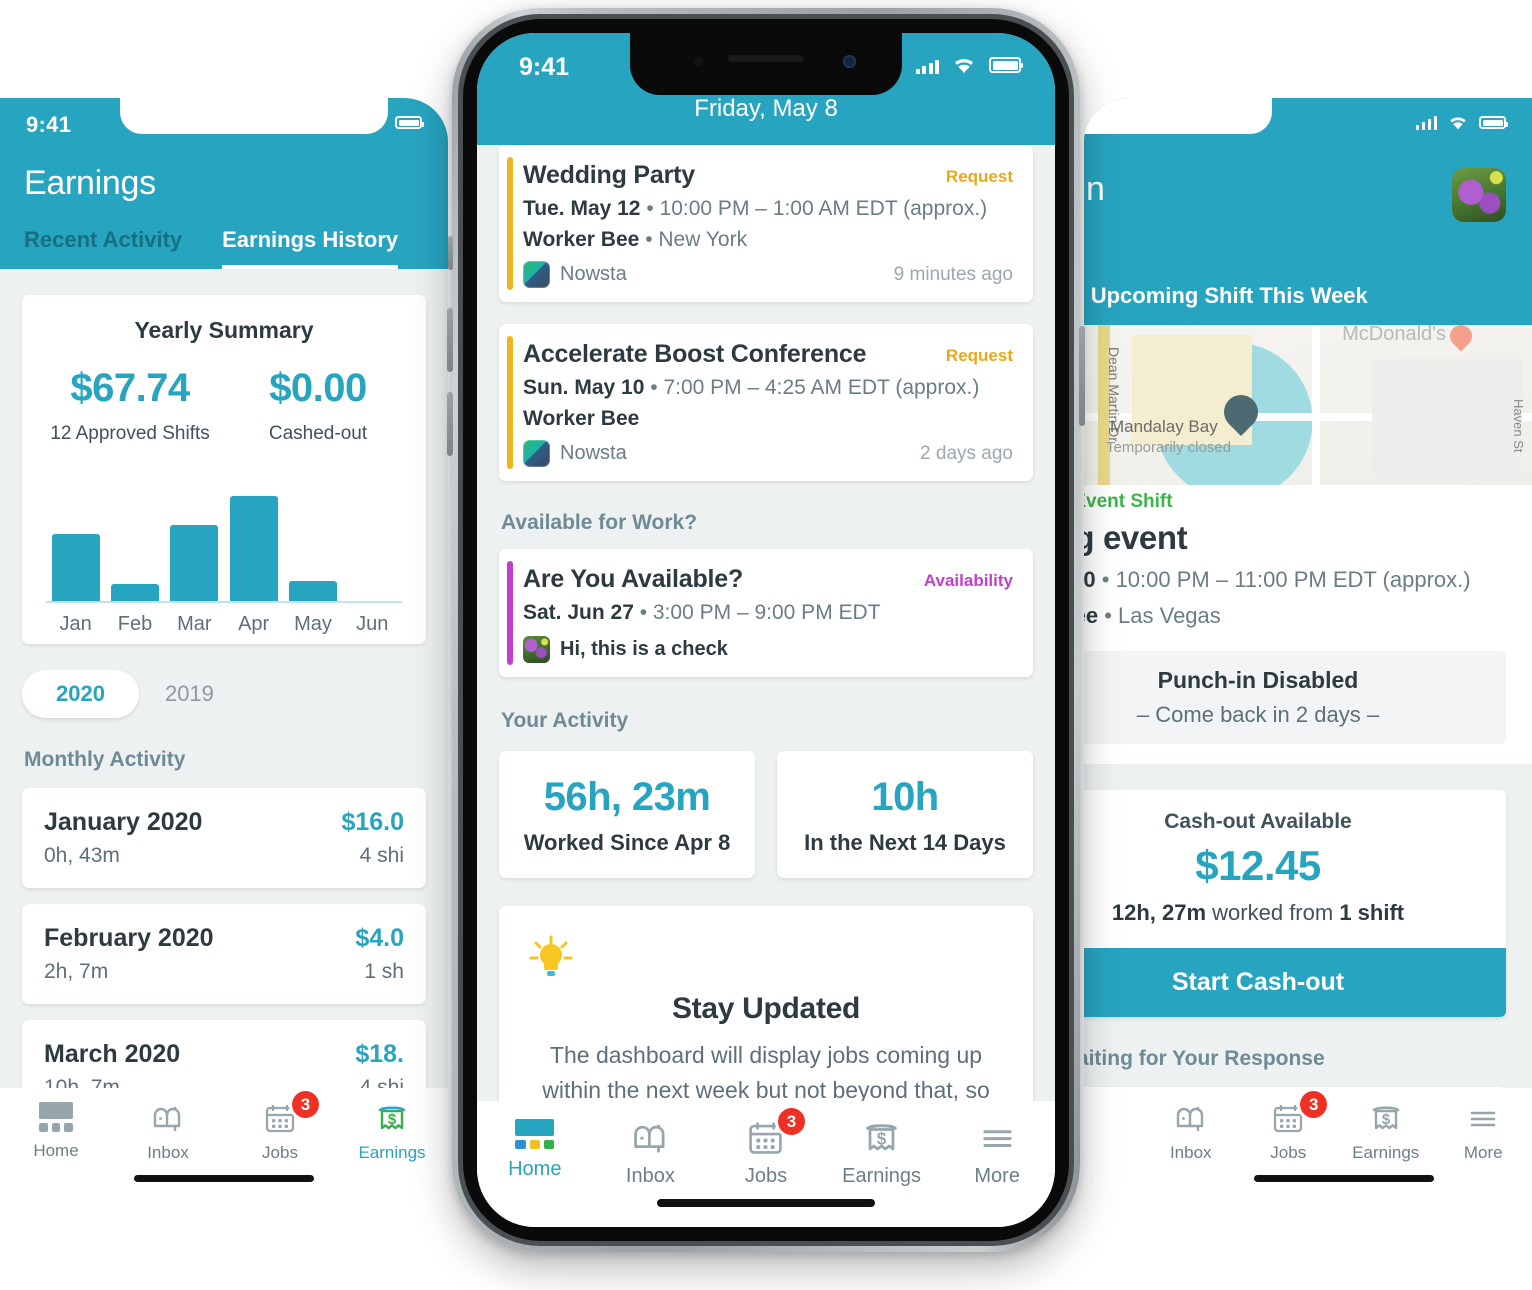  Describe the element at coordinates (372, 624) in the screenshot. I see `chart-tick-label: Jun` at that location.